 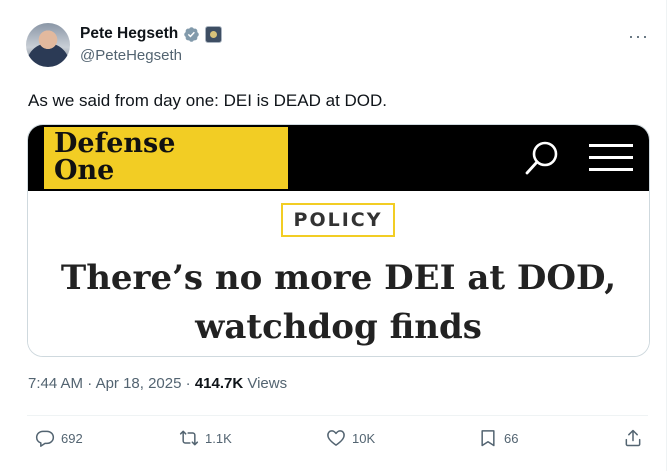 I want to click on more-horizontal-icon: ···, so click(x=638, y=36).